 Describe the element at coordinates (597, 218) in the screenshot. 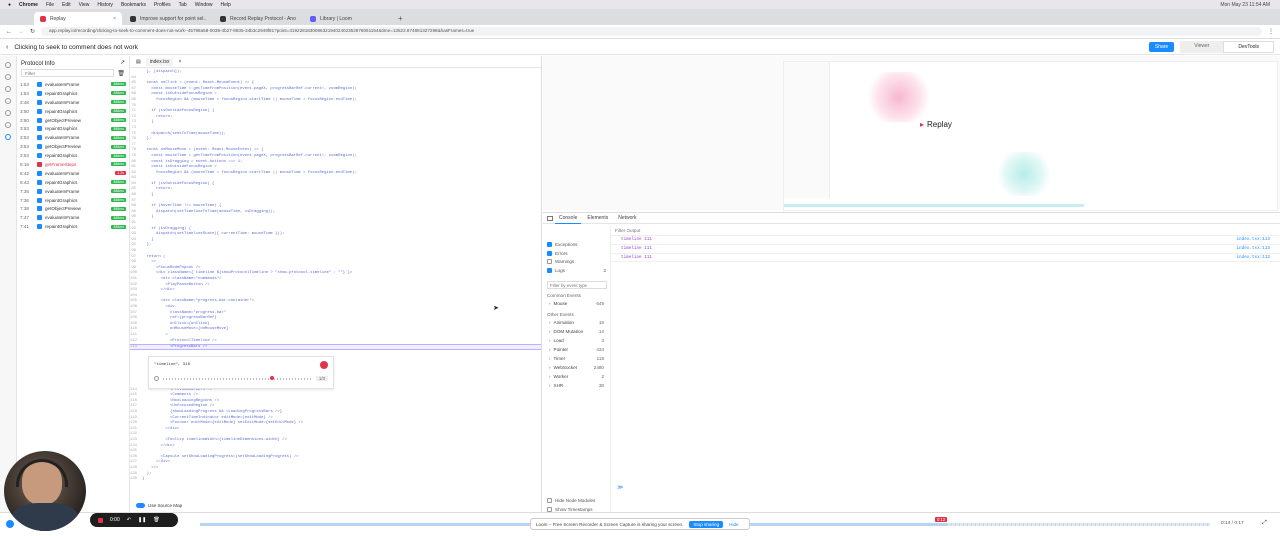

I see `tab-elements: Elements` at that location.